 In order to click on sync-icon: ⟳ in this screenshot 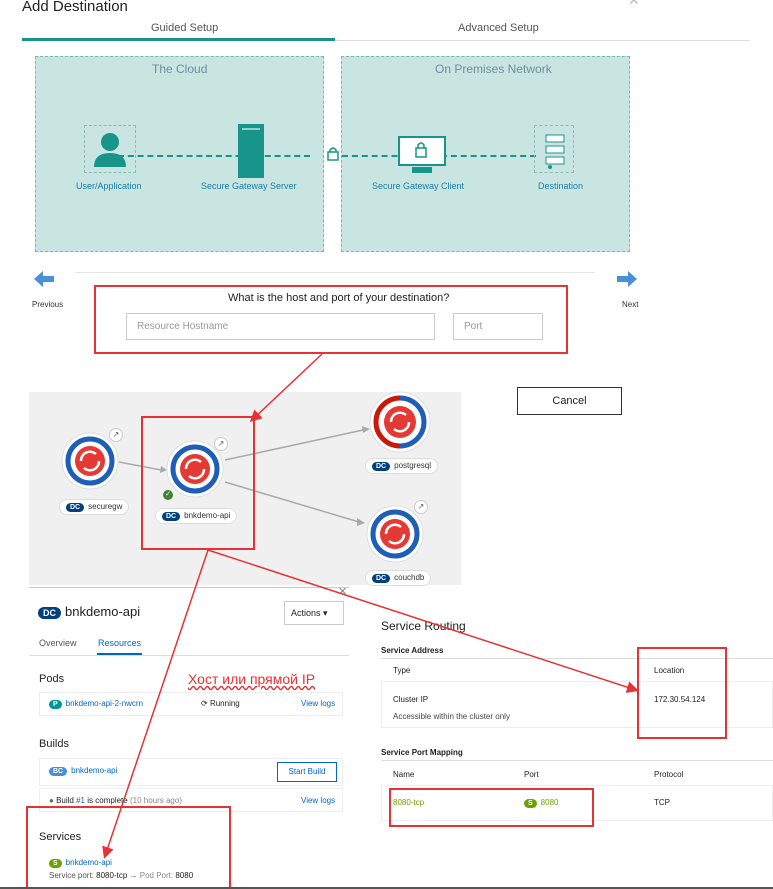, I will do `click(204, 703)`.